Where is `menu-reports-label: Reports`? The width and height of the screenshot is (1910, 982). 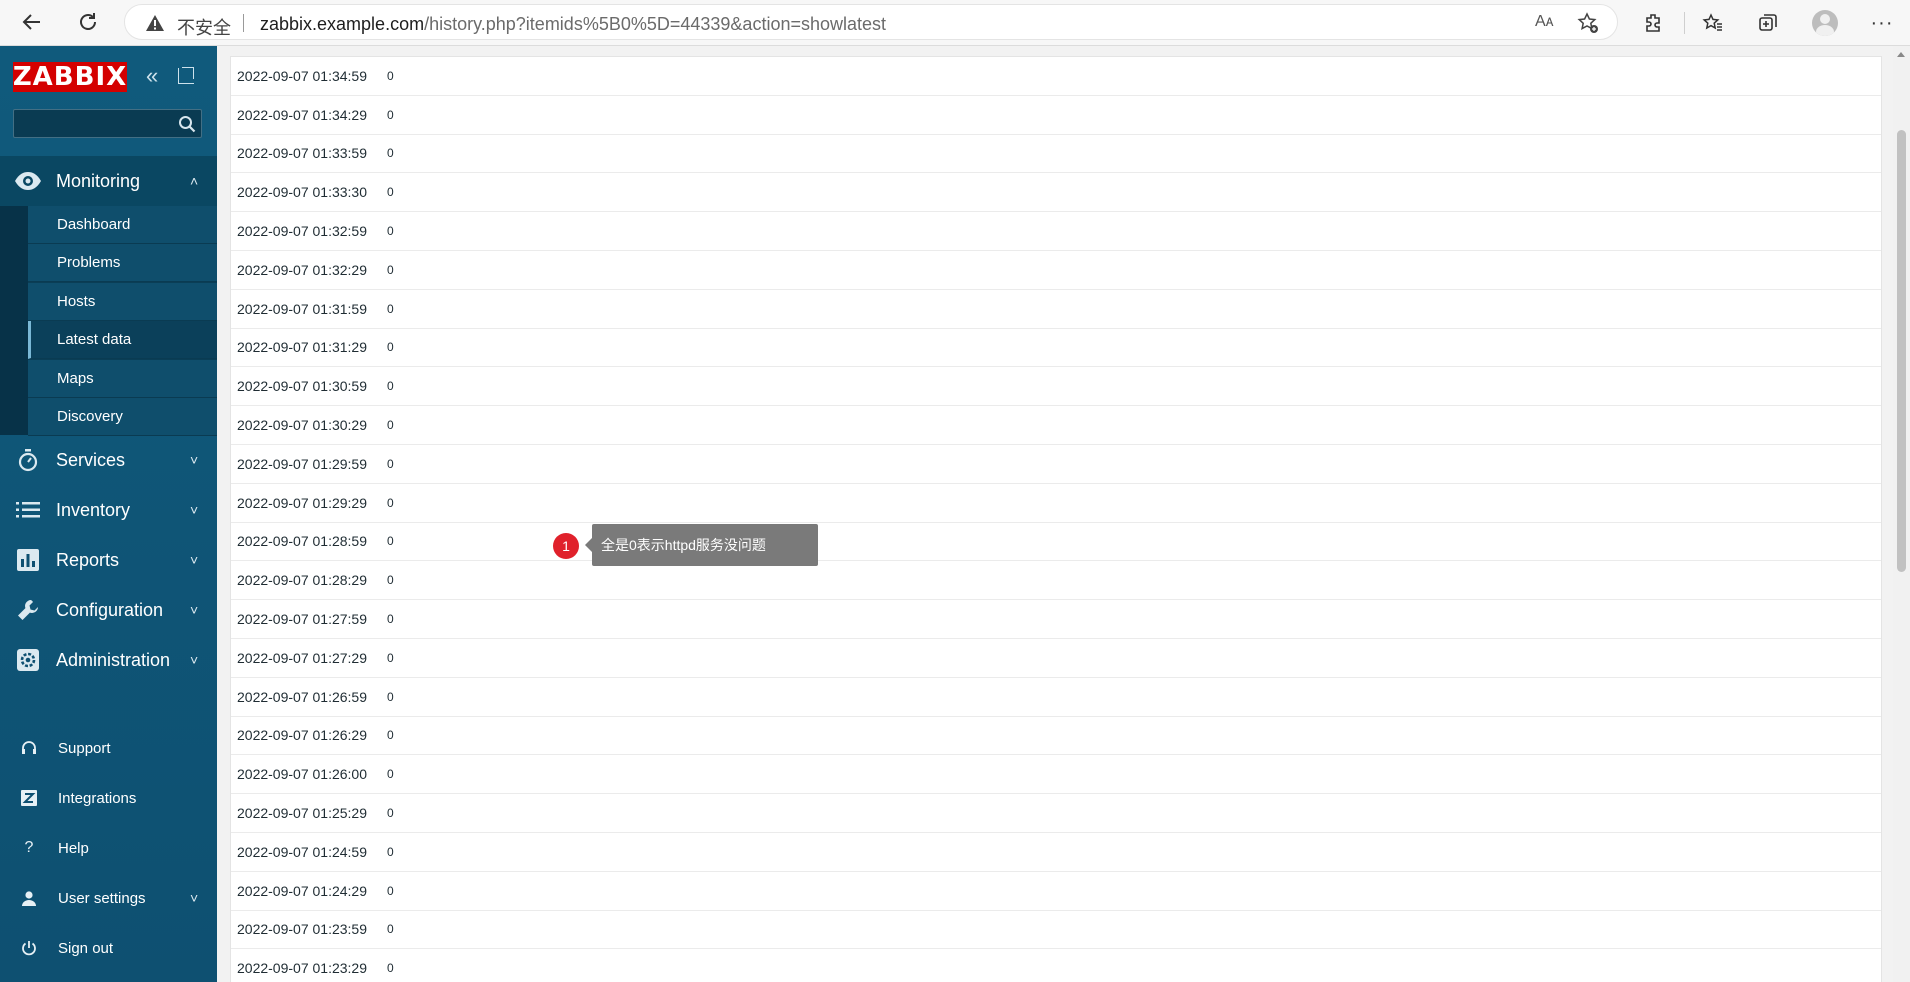
menu-reports-label: Reports is located at coordinates (88, 559).